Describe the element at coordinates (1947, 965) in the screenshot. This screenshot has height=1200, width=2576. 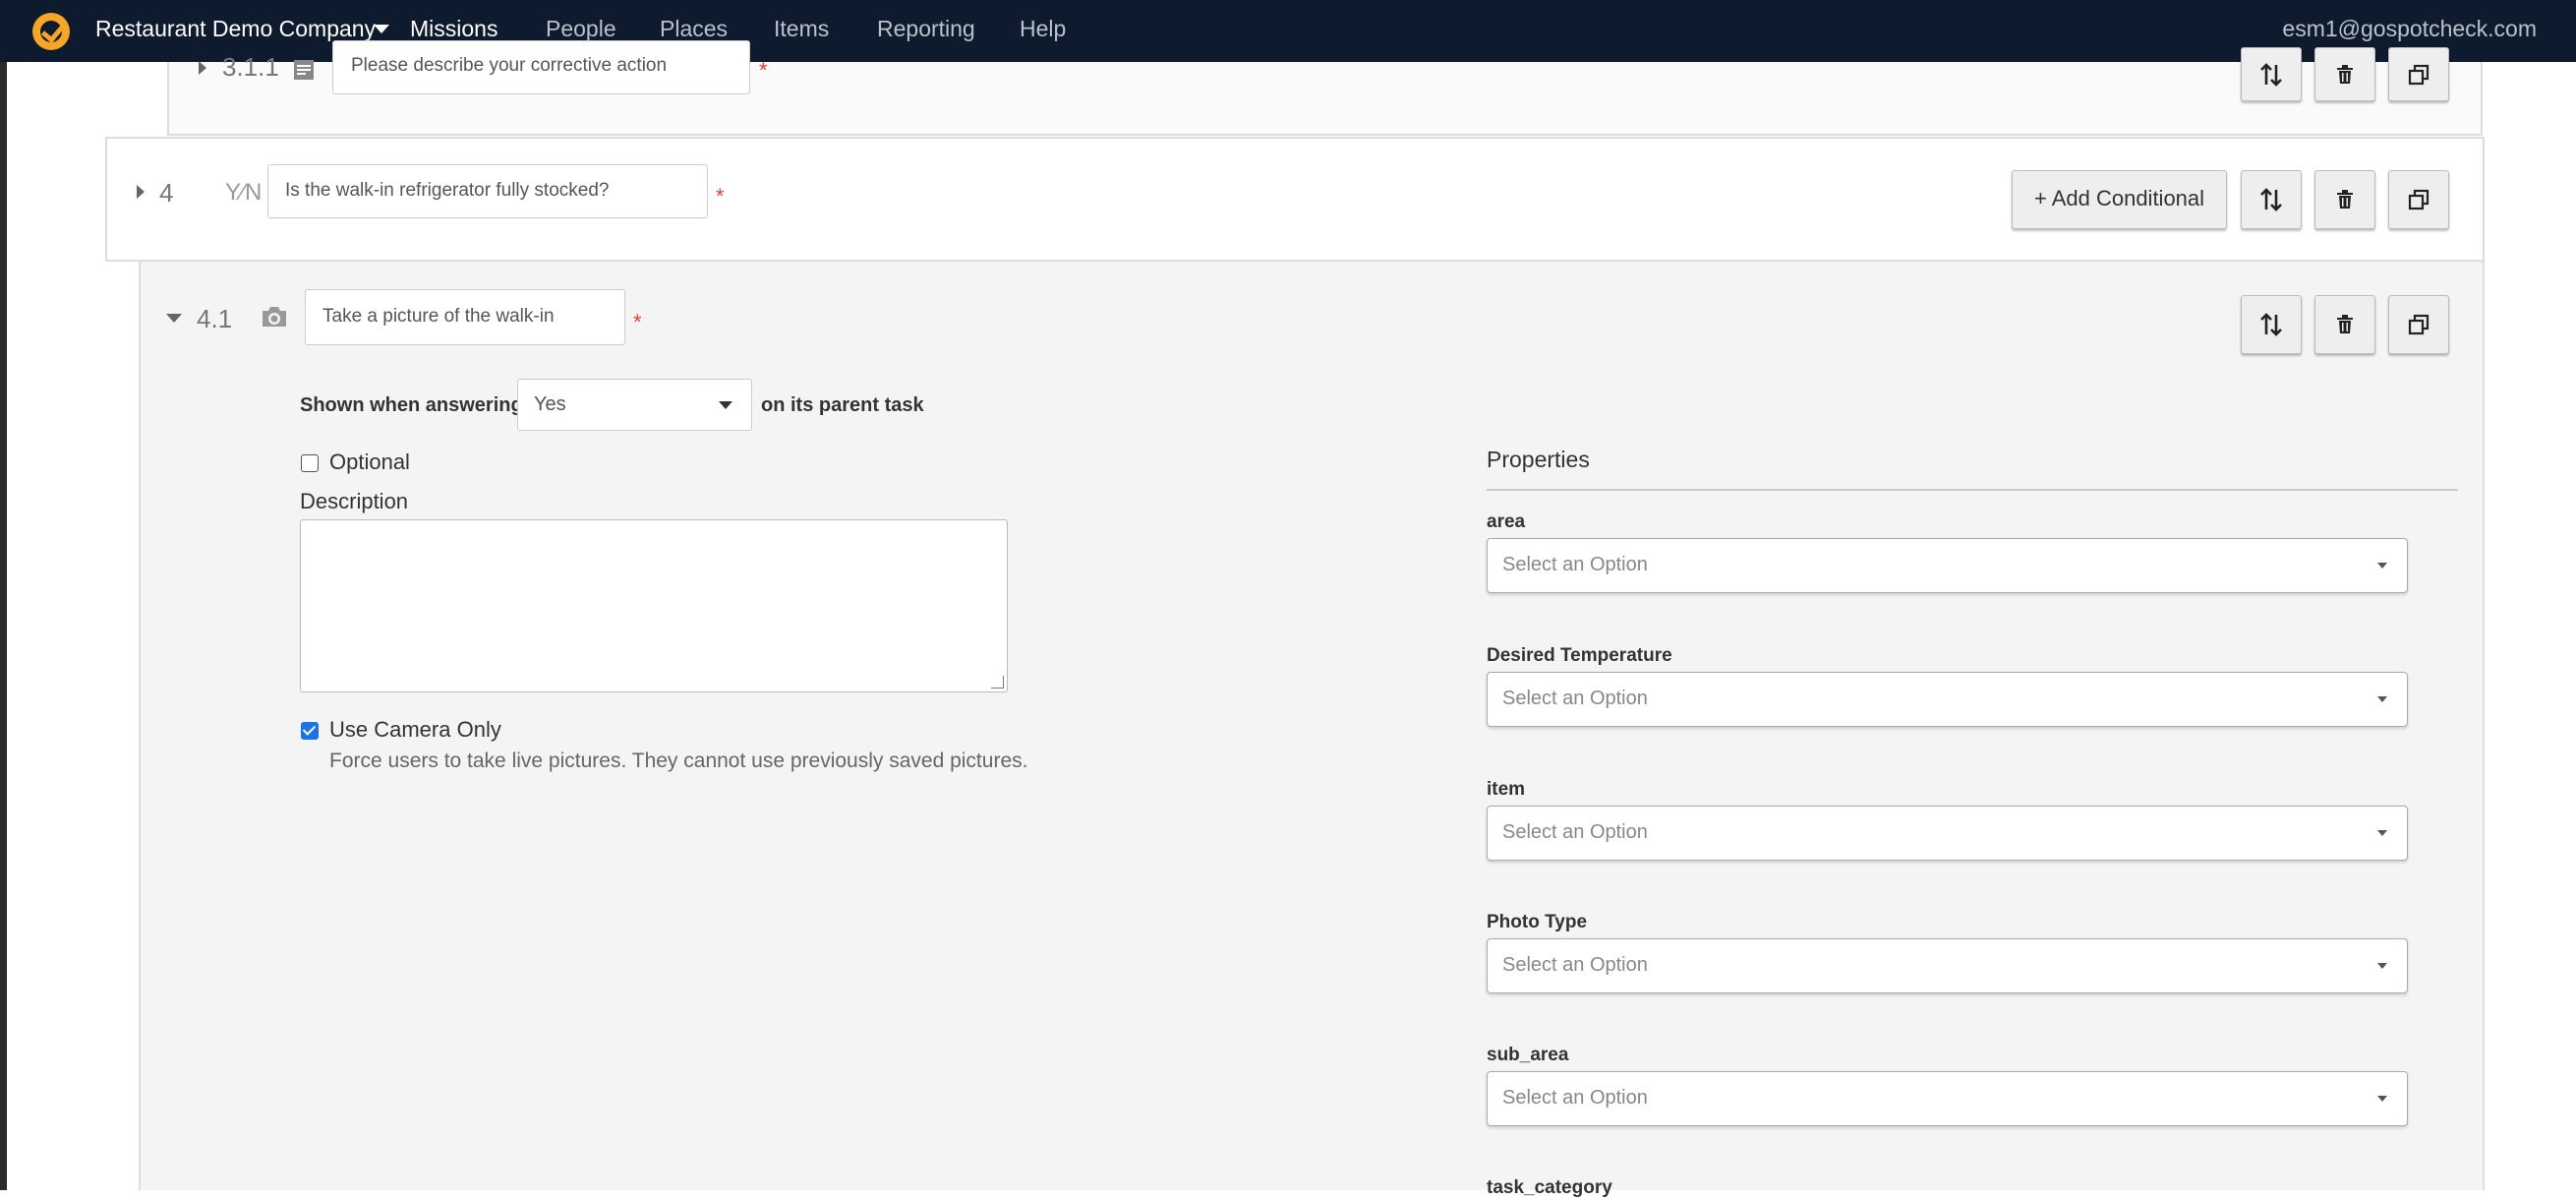
I see `property-select-photo-type: Select an Option` at that location.